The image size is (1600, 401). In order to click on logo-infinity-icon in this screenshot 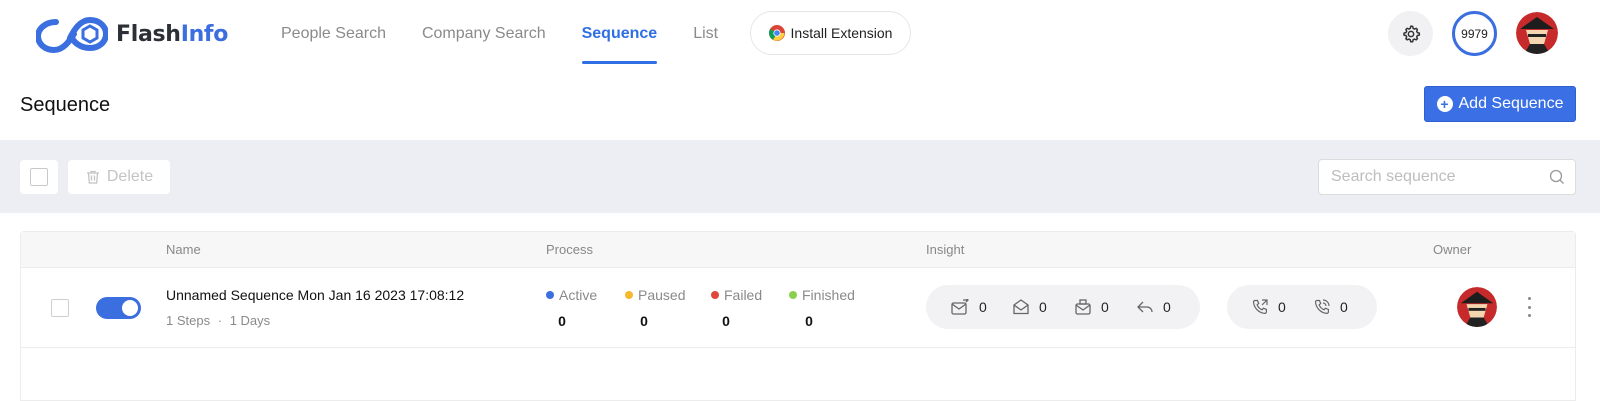, I will do `click(72, 35)`.